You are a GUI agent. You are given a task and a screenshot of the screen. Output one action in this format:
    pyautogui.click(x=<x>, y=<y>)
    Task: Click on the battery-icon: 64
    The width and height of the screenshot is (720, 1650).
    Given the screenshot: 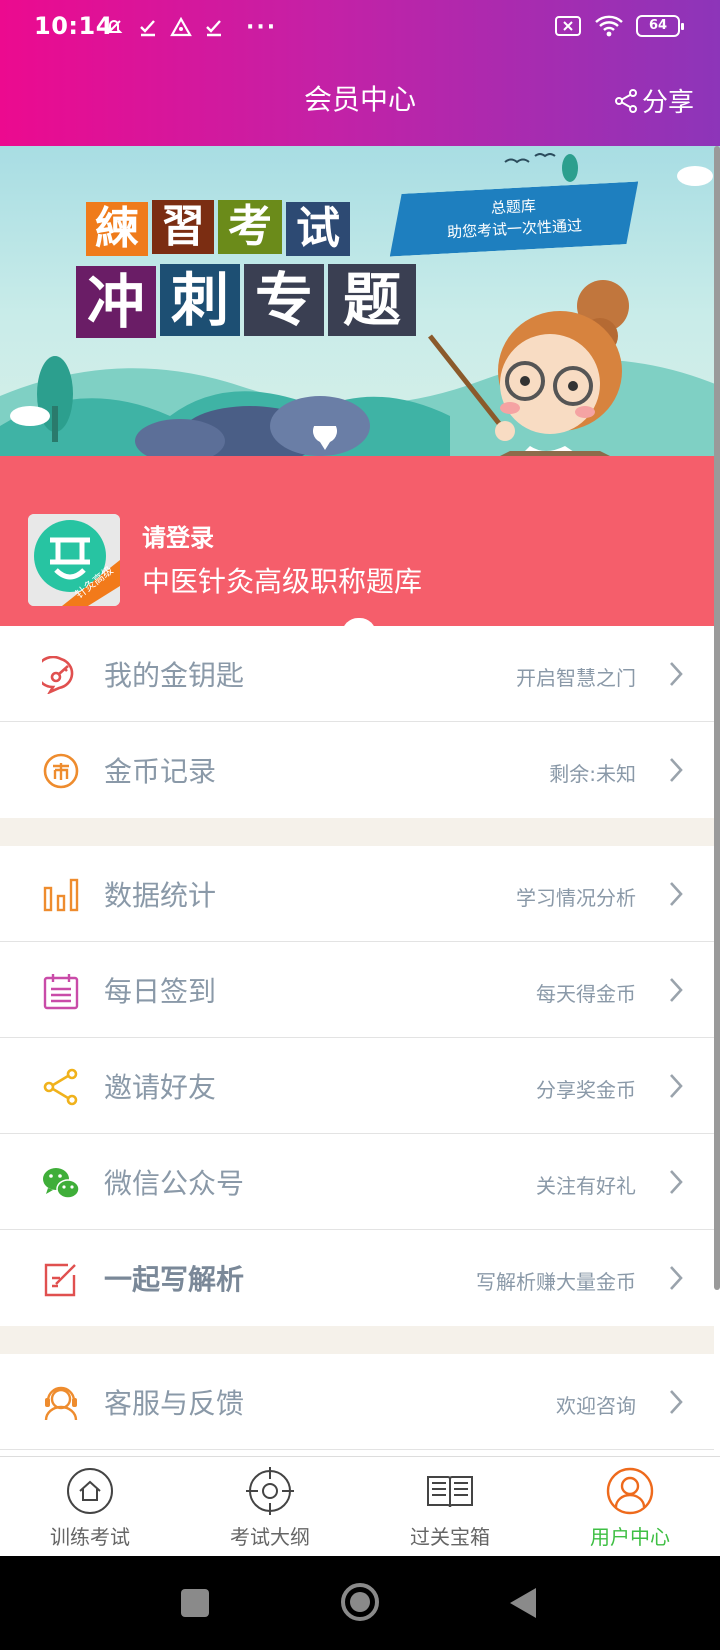 What is the action you would take?
    pyautogui.click(x=660, y=26)
    